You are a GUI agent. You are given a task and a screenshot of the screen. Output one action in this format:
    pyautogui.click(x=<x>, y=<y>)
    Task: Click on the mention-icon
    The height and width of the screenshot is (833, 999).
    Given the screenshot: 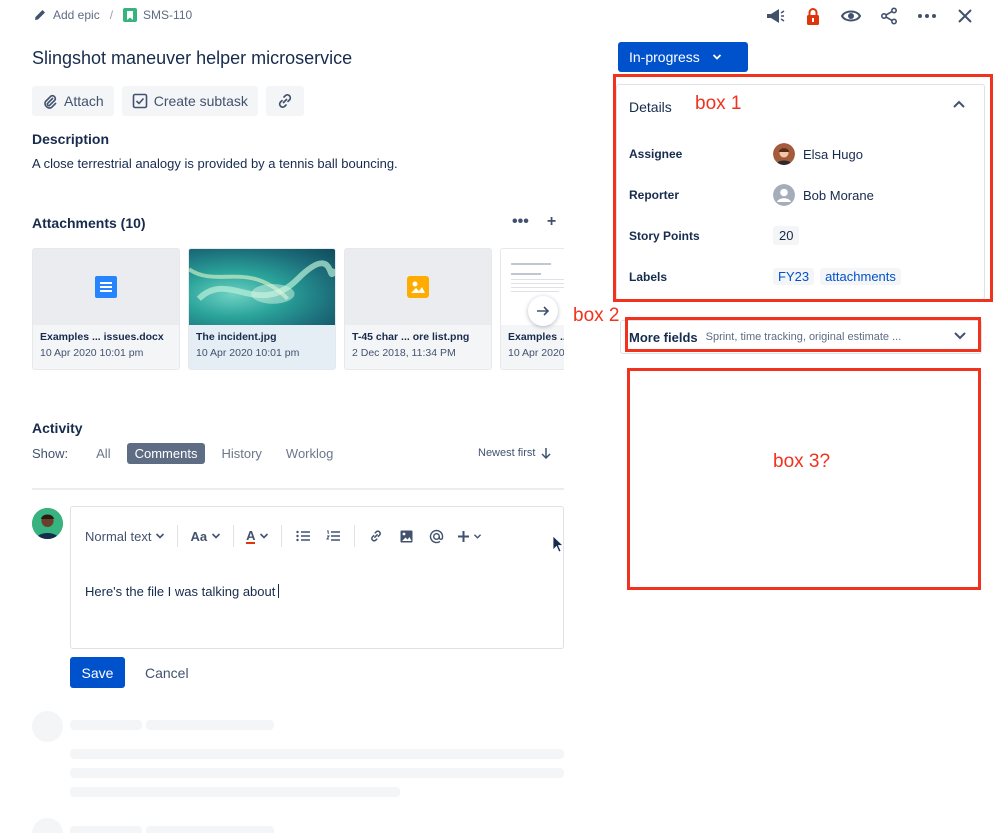 What is the action you would take?
    pyautogui.click(x=436, y=536)
    